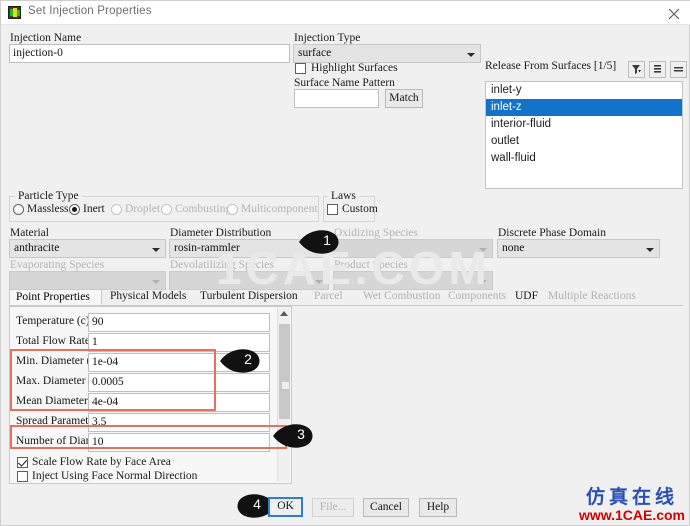  I want to click on list-item: outlet, so click(584, 141).